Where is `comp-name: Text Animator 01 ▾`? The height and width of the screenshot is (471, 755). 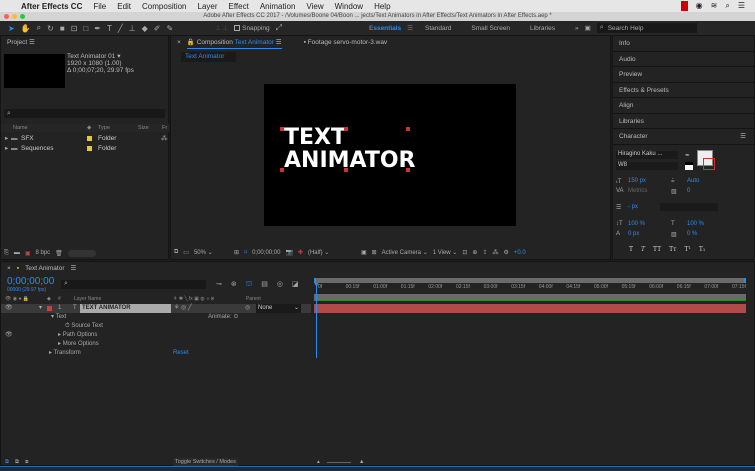 comp-name: Text Animator 01 ▾ is located at coordinates (100, 56).